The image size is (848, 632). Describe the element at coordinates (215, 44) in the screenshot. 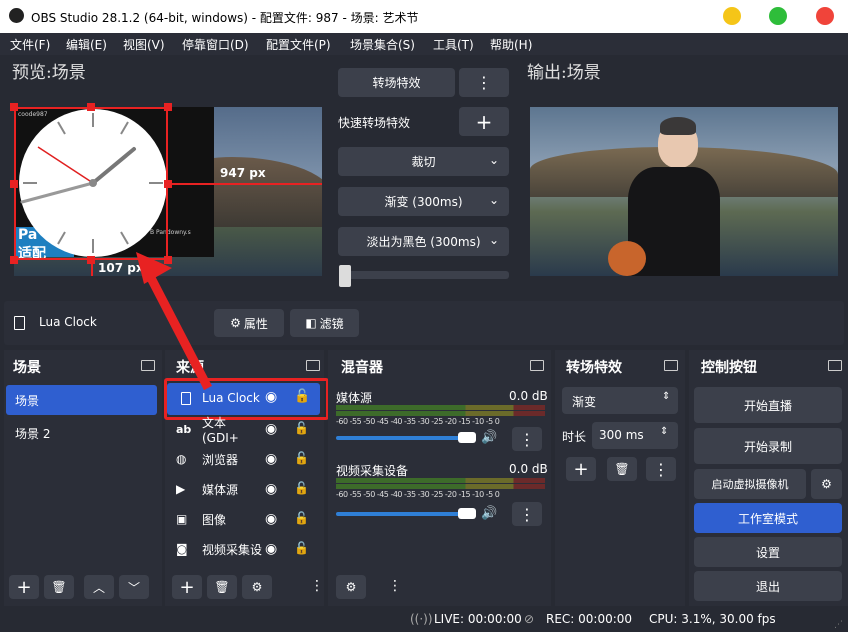

I see `menu-docks: 停靠窗口(D)` at that location.